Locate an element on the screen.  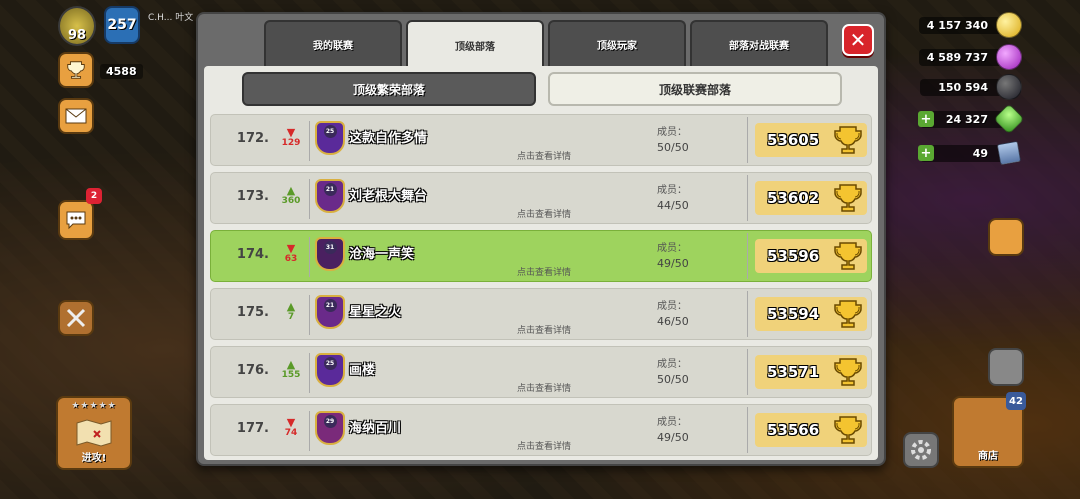
medals-resource: +49 is located at coordinates (970, 153).